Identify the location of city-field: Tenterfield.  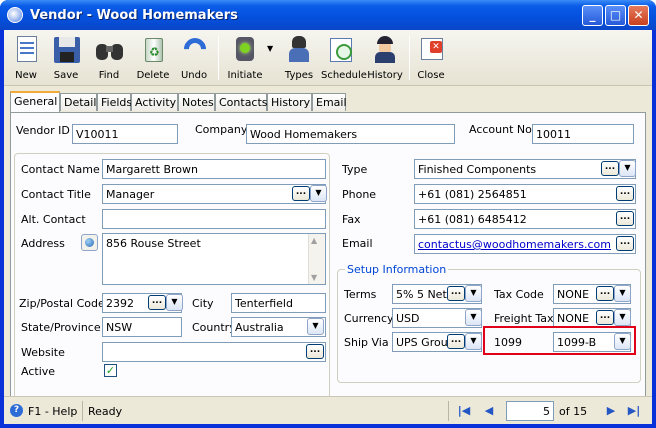
(278, 303).